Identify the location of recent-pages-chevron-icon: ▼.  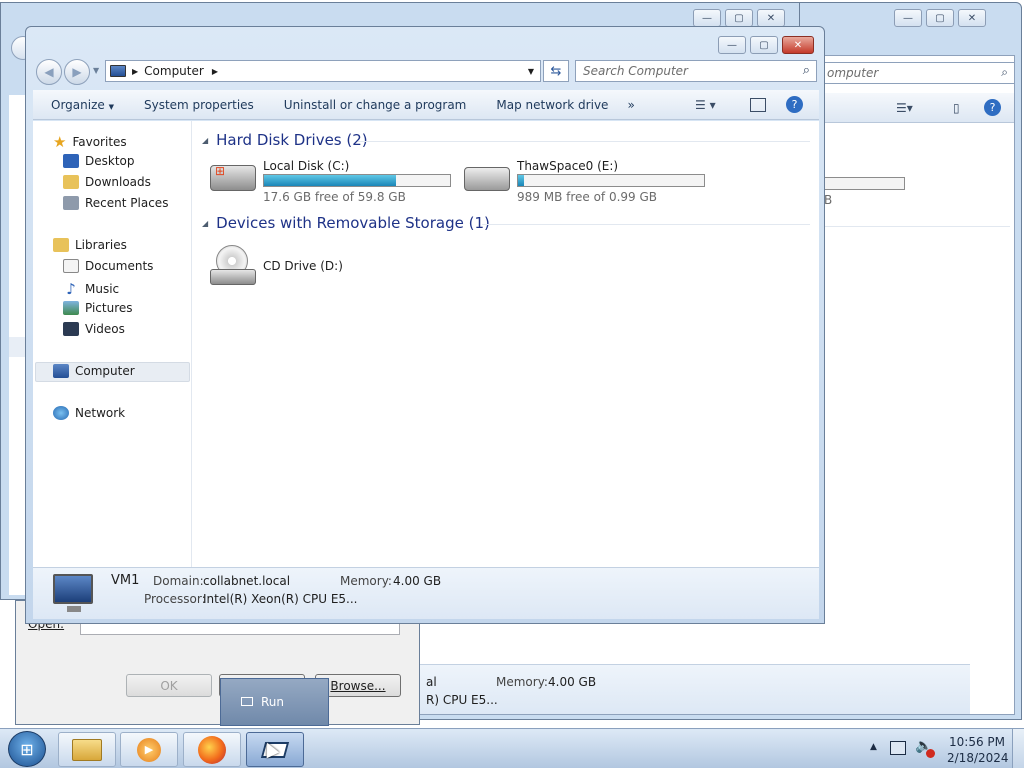
(96, 70).